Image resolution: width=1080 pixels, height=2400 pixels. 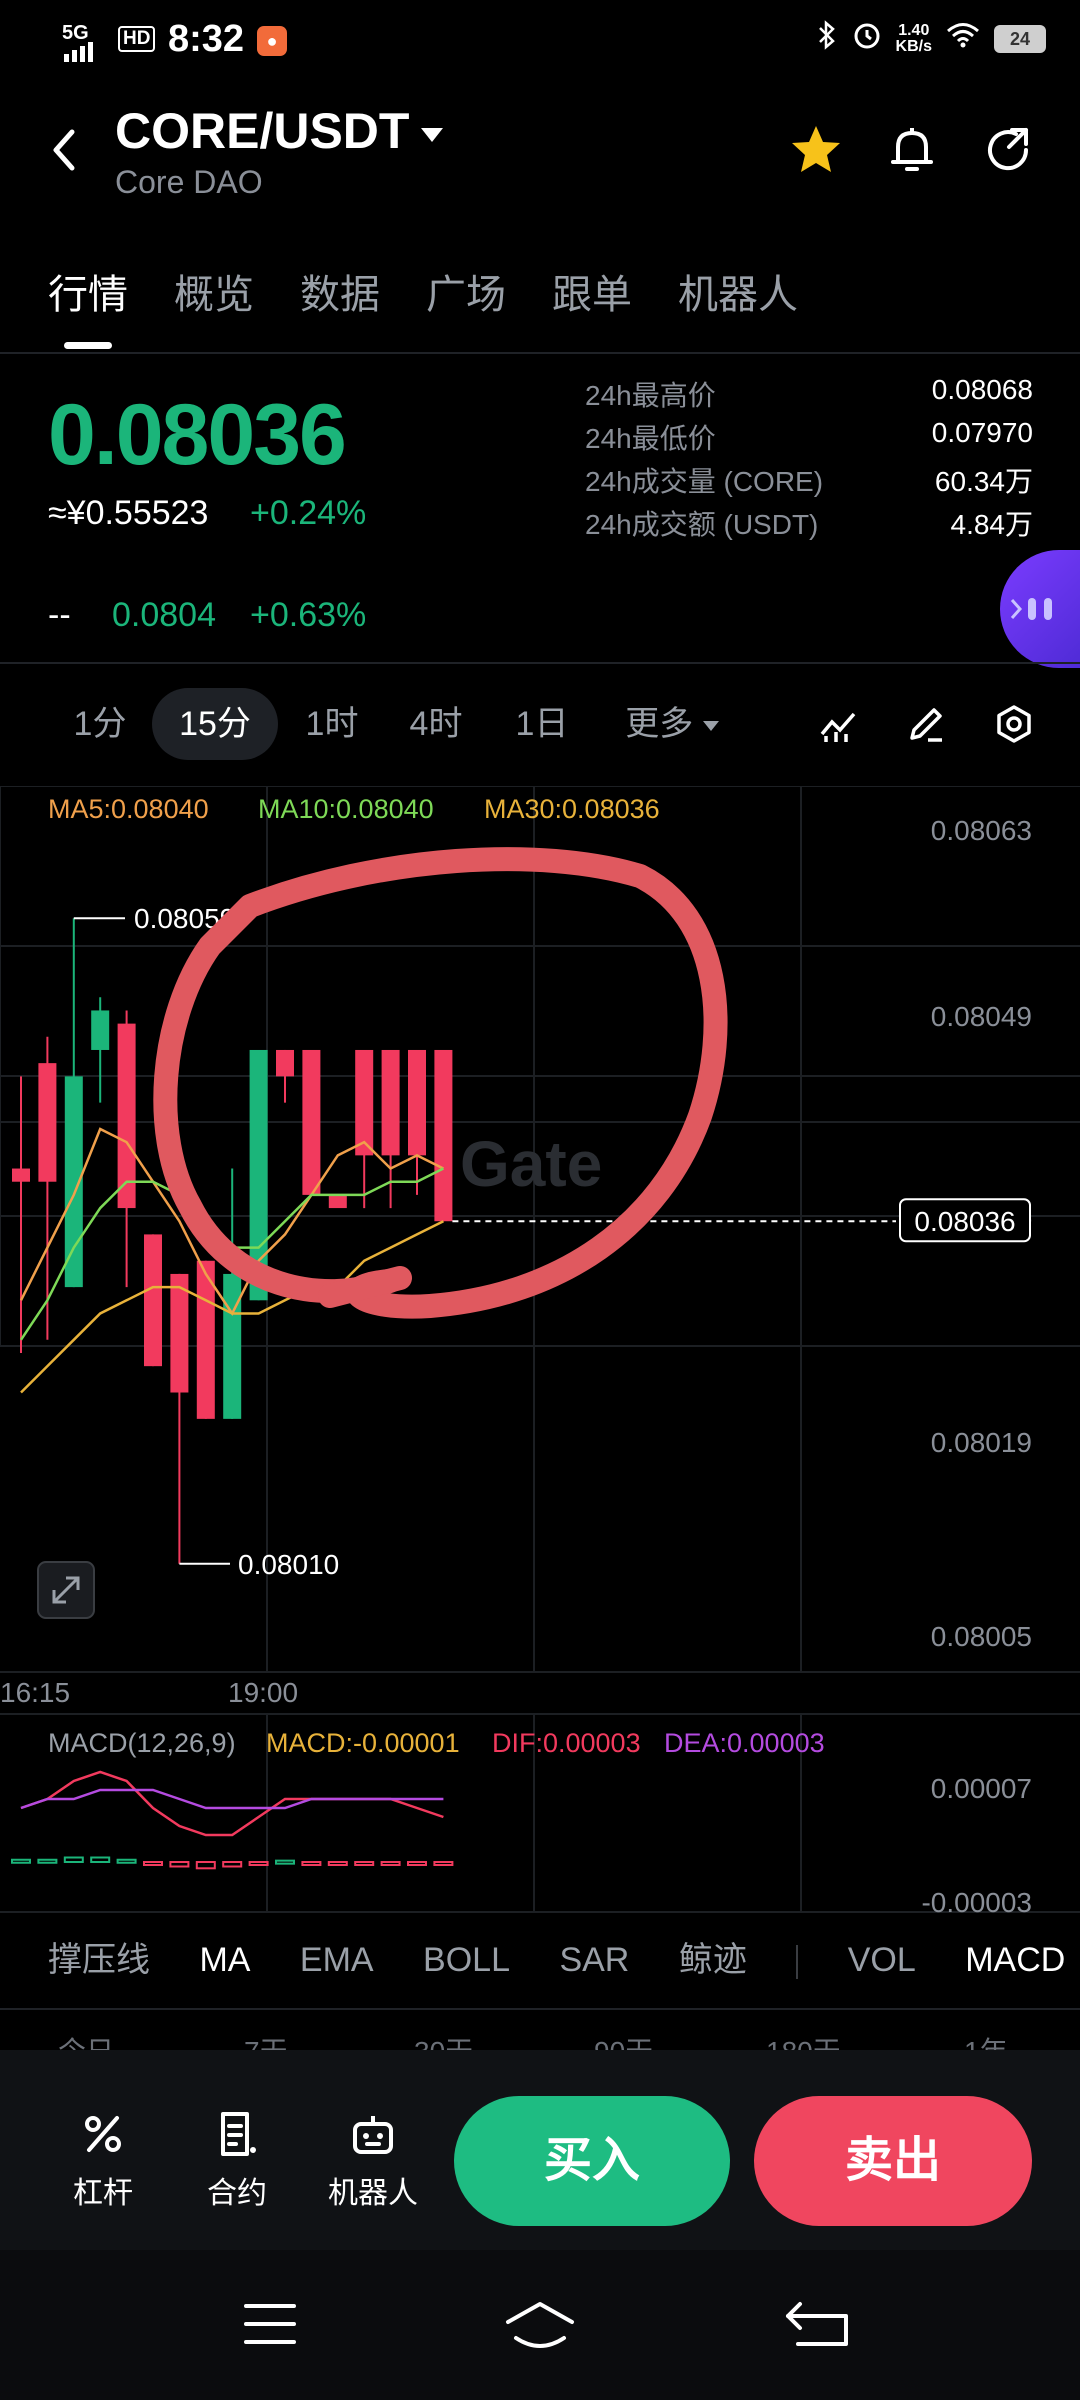 What do you see at coordinates (1008, 150) in the screenshot?
I see `share-icon` at bounding box center [1008, 150].